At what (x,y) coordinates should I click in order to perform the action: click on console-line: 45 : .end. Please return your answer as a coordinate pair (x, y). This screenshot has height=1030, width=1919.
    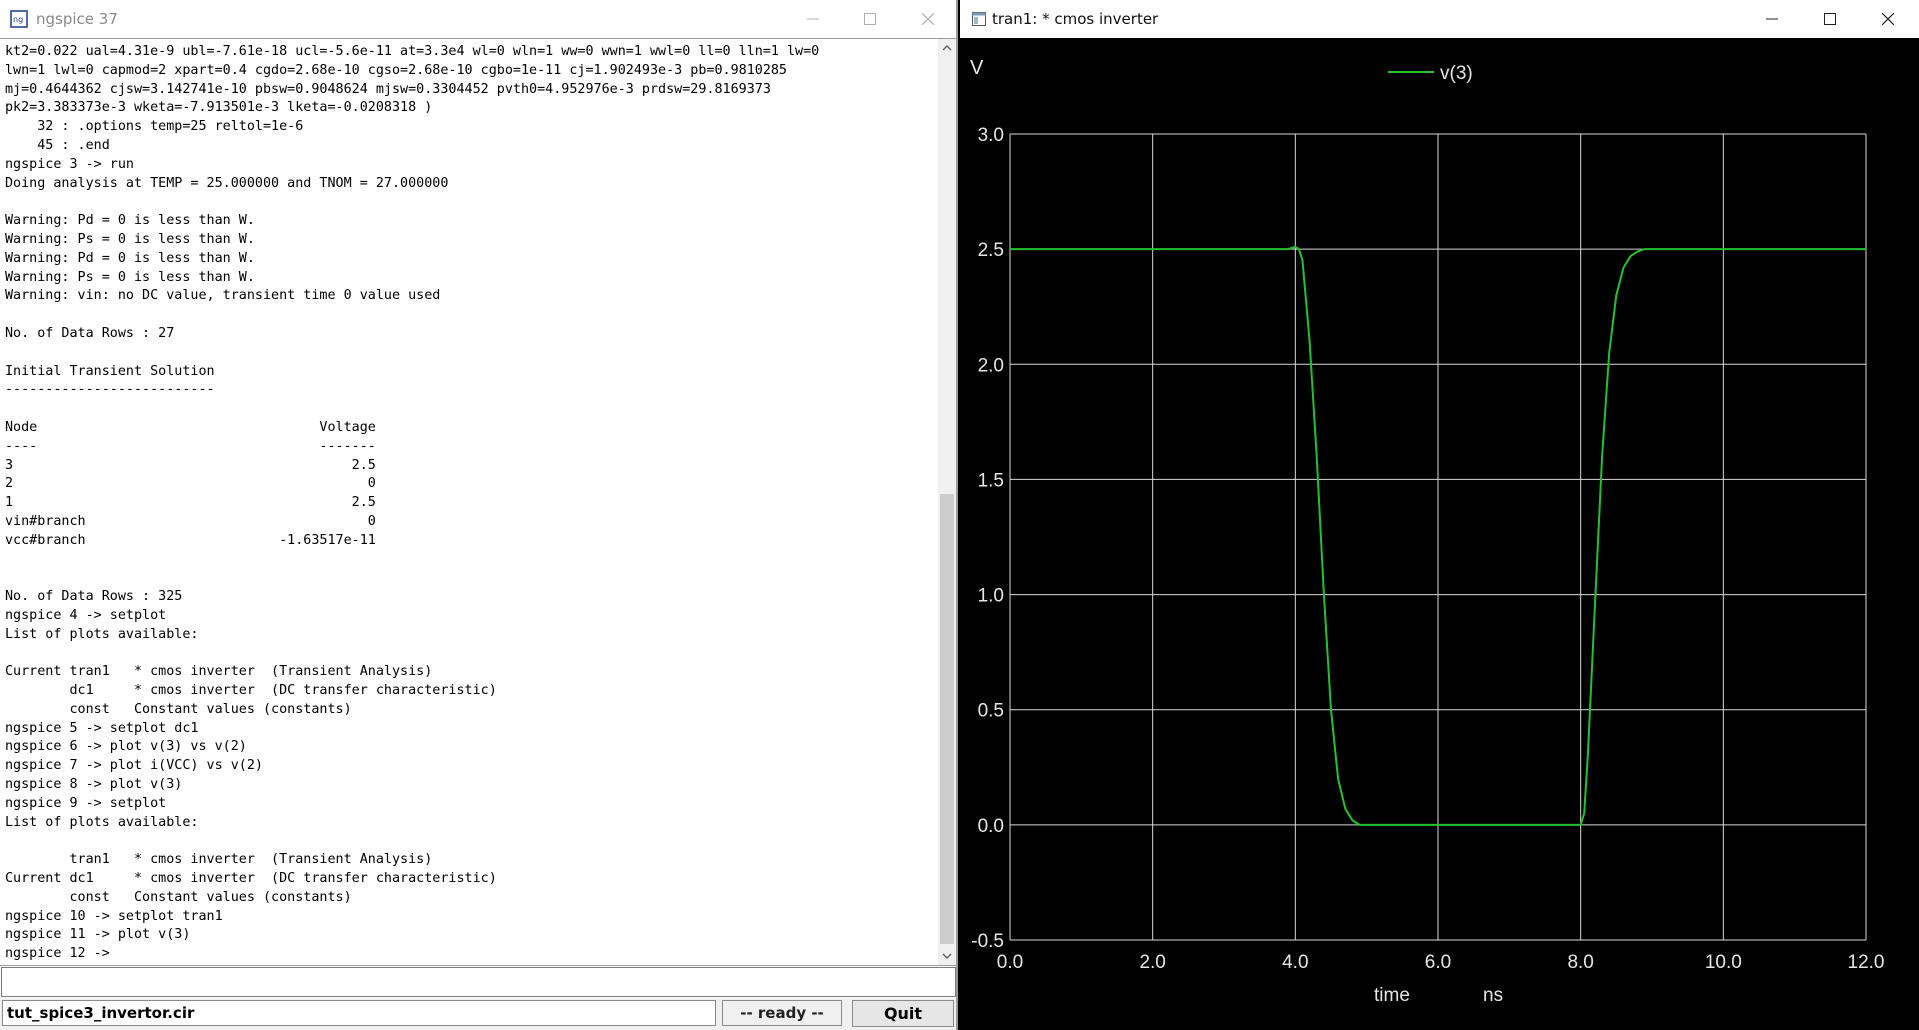
    Looking at the image, I should click on (57, 145).